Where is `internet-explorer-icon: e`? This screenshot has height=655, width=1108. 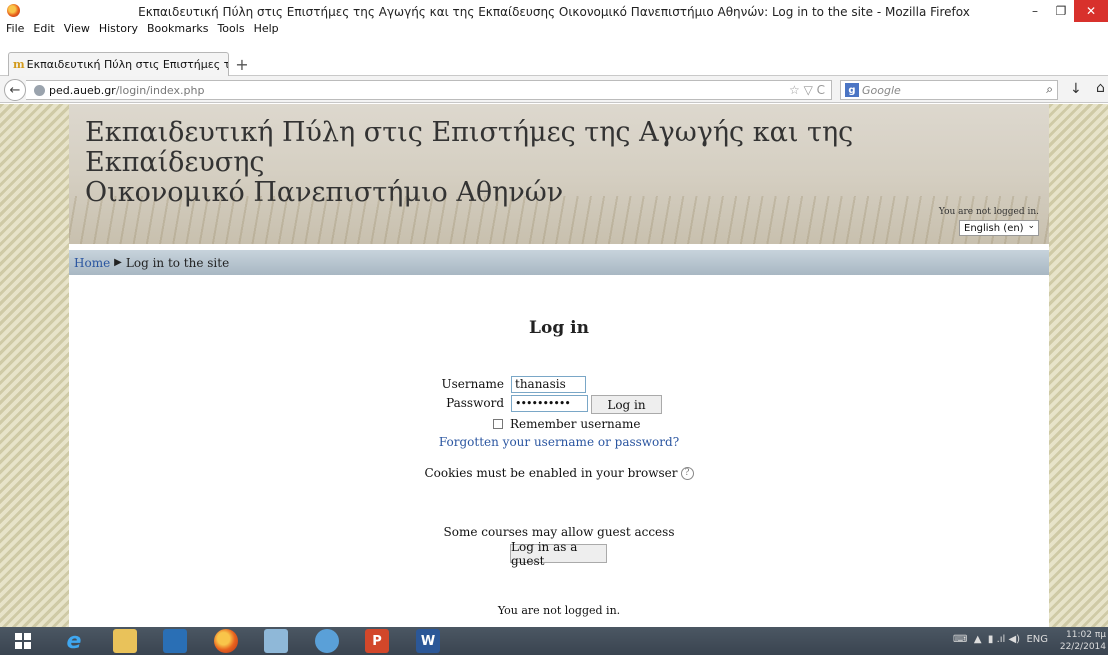
internet-explorer-icon: e is located at coordinates (74, 641).